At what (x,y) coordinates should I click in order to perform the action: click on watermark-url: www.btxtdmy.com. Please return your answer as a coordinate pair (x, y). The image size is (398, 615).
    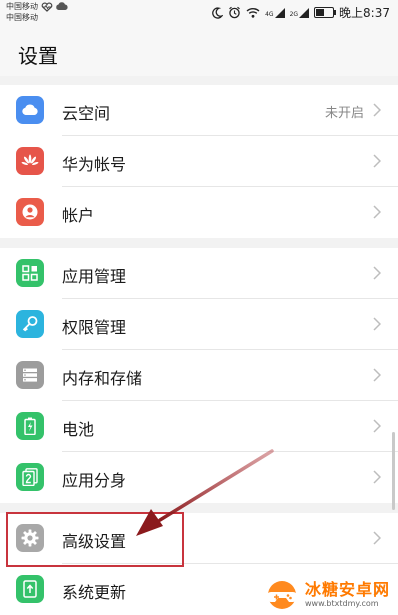
    Looking at the image, I should click on (341, 603).